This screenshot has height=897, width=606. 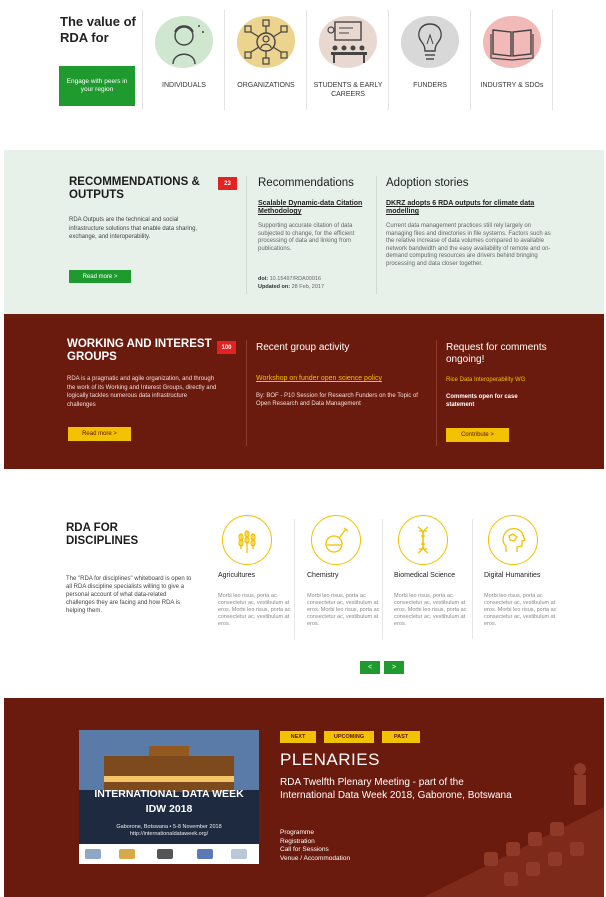 What do you see at coordinates (401, 737) in the screenshot?
I see `tab-past: PAST` at bounding box center [401, 737].